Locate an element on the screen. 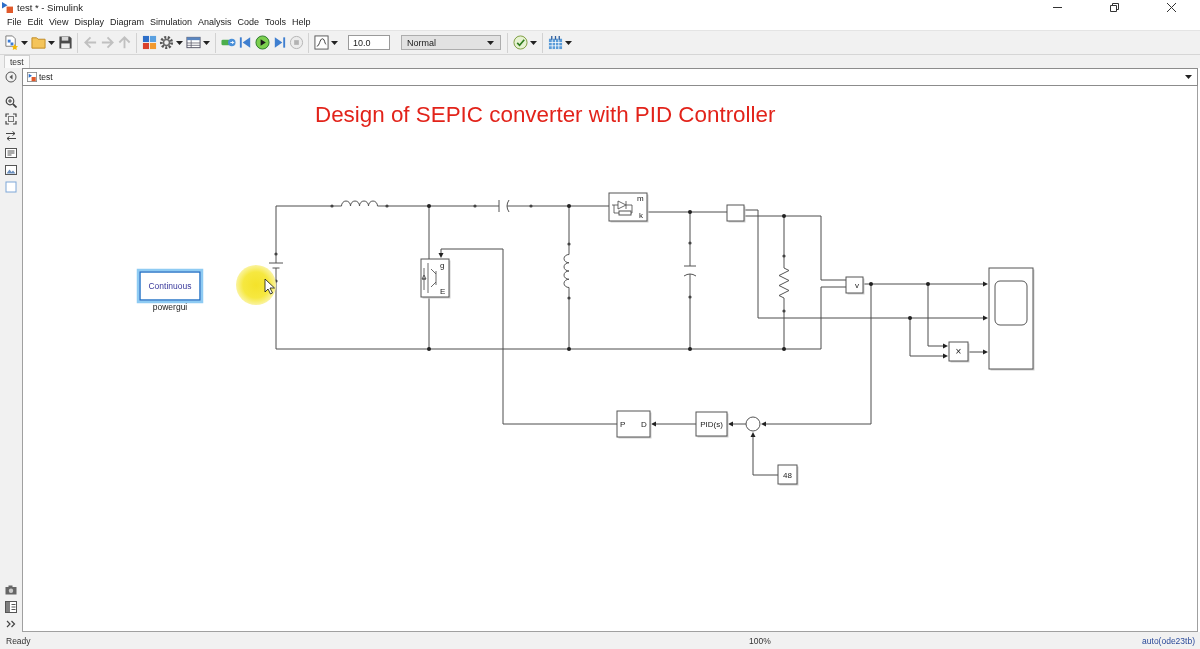 This screenshot has height=649, width=1200. image-icon is located at coordinates (11, 170).